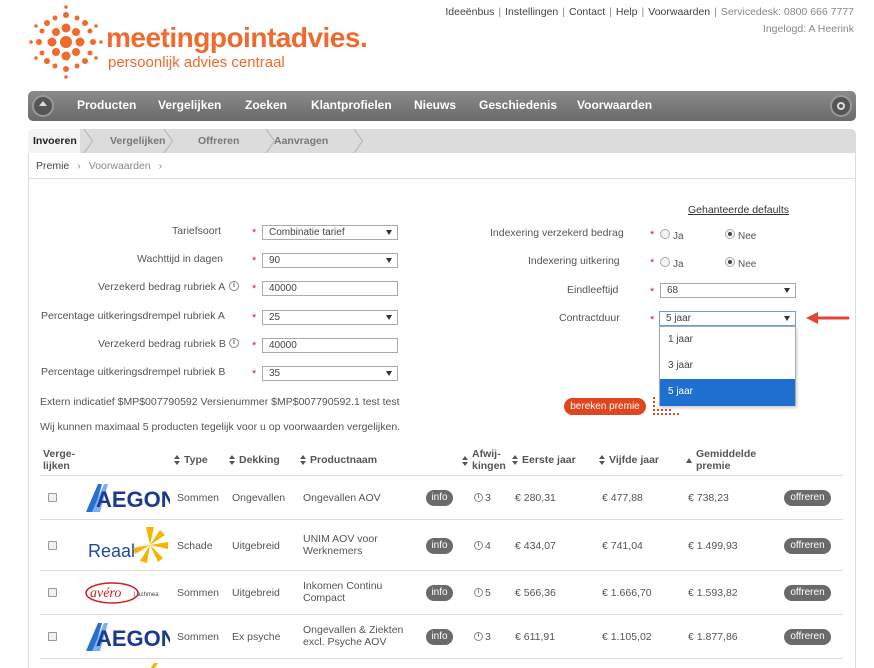 Image resolution: width=874 pixels, height=668 pixels. Describe the element at coordinates (730, 234) in the screenshot. I see `indexering-bedrag-nee-radio` at that location.